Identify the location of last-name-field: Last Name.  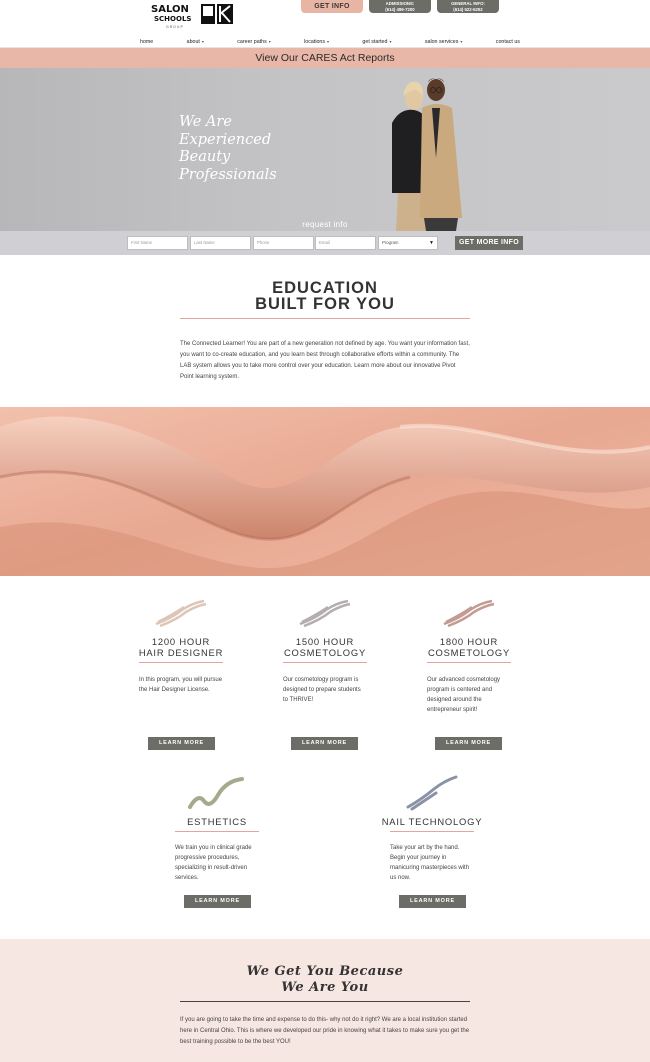
(220, 243).